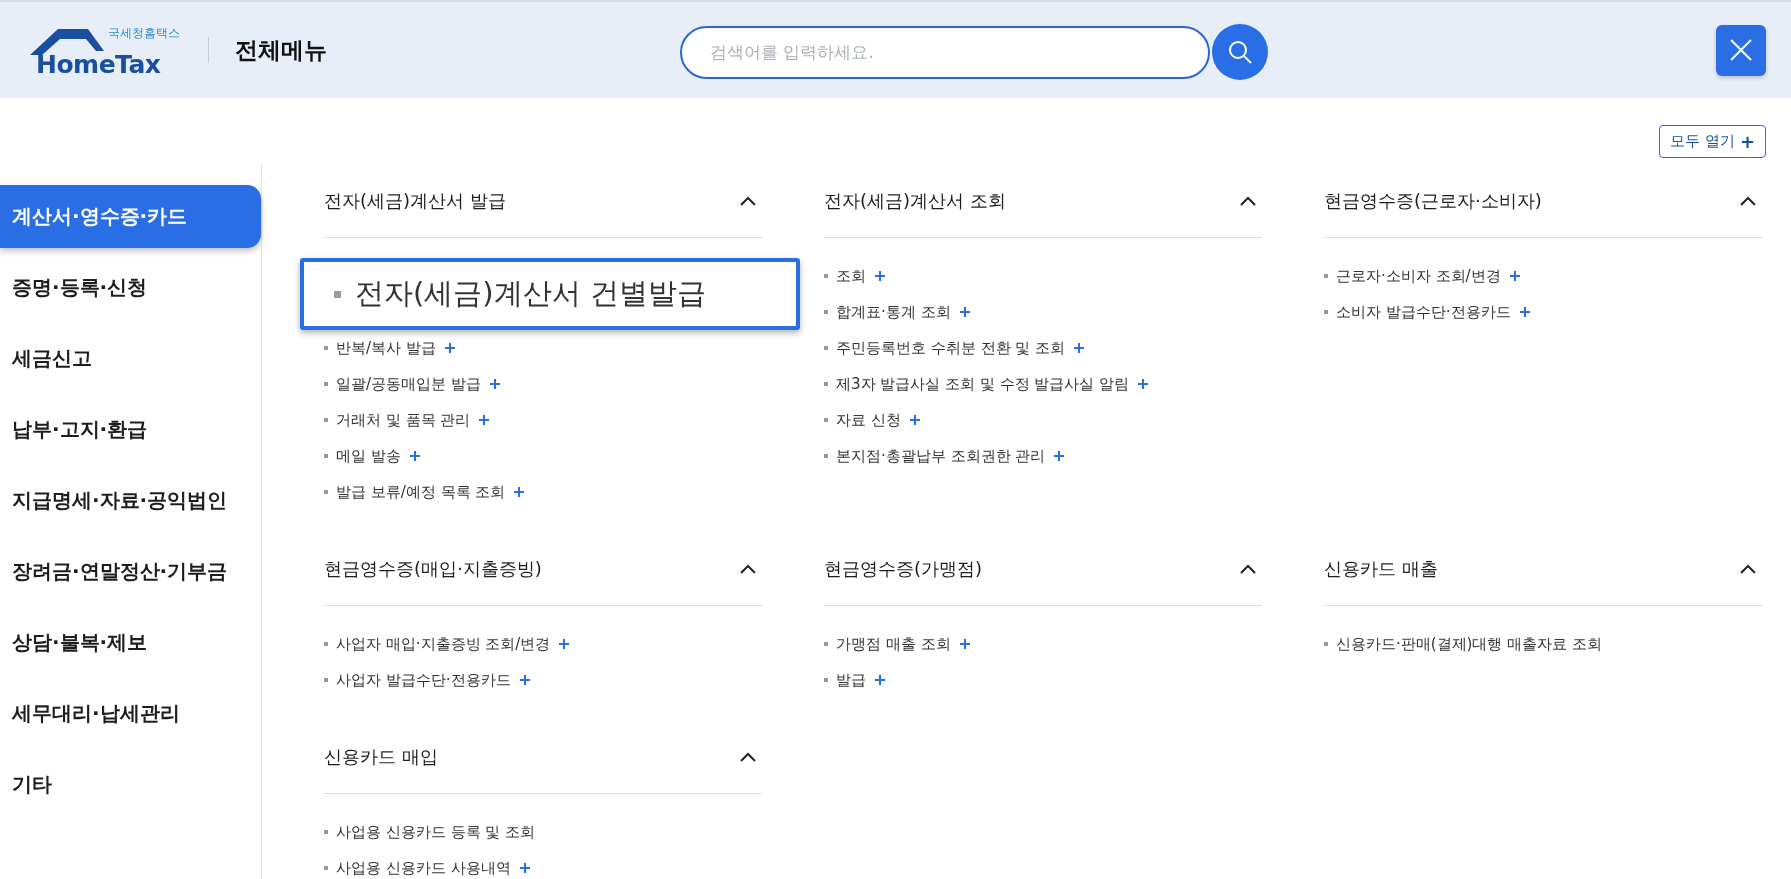  I want to click on logo-text: HomeTax, so click(98, 64).